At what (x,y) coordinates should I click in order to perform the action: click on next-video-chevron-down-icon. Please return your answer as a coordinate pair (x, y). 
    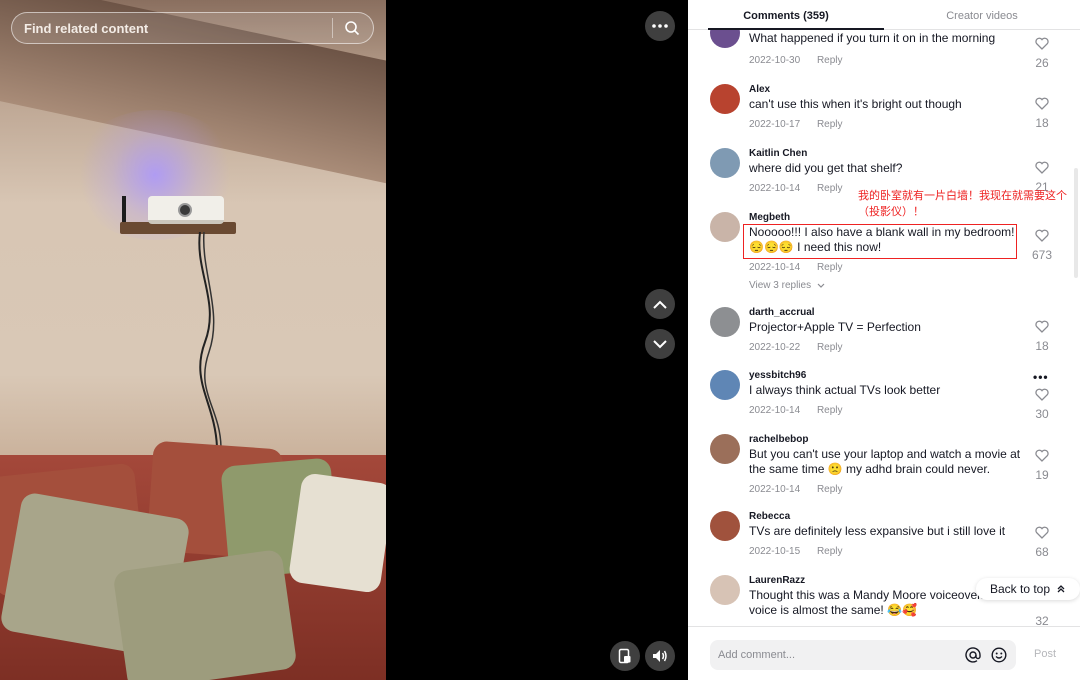
    Looking at the image, I should click on (660, 344).